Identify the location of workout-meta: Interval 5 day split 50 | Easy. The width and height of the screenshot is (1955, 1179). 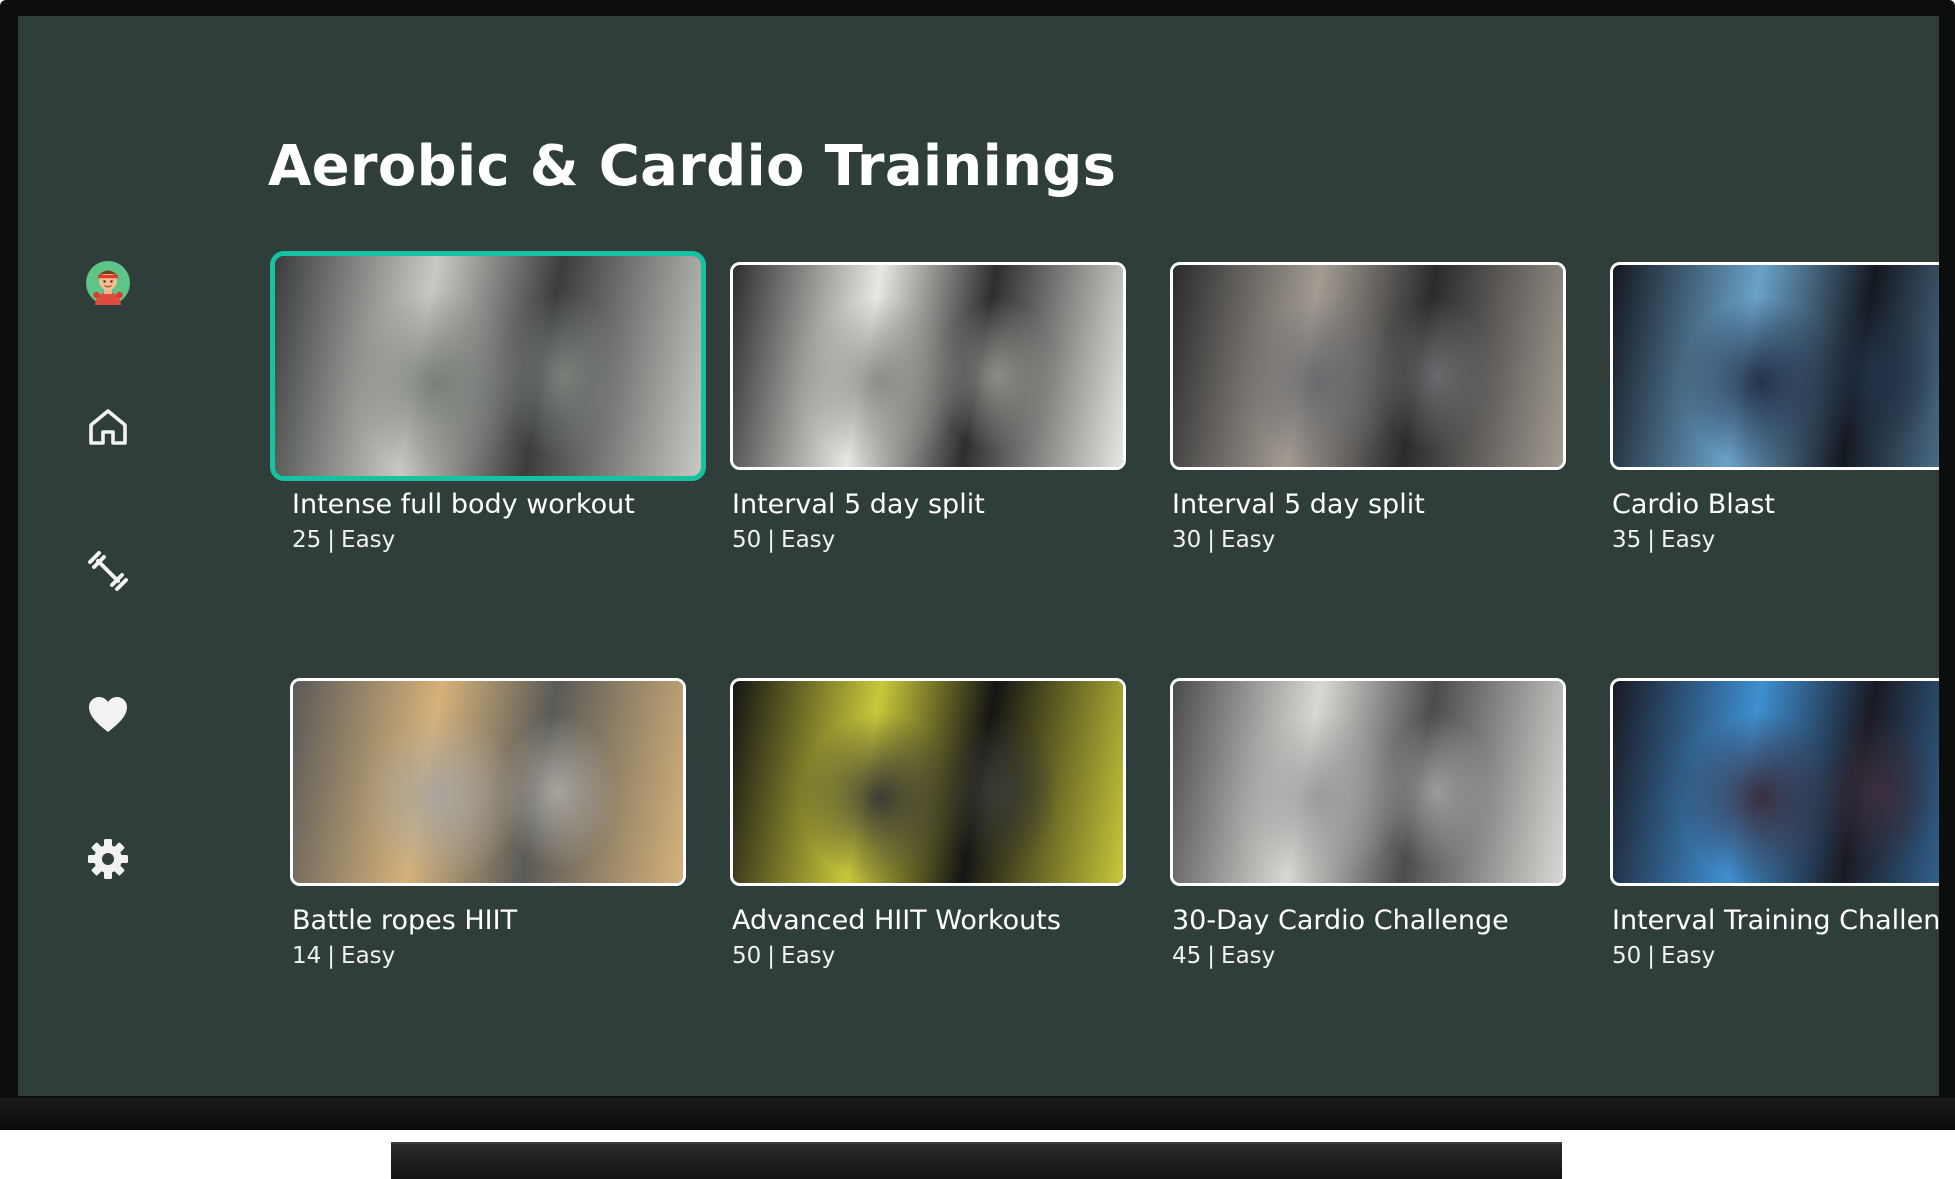
(928, 522).